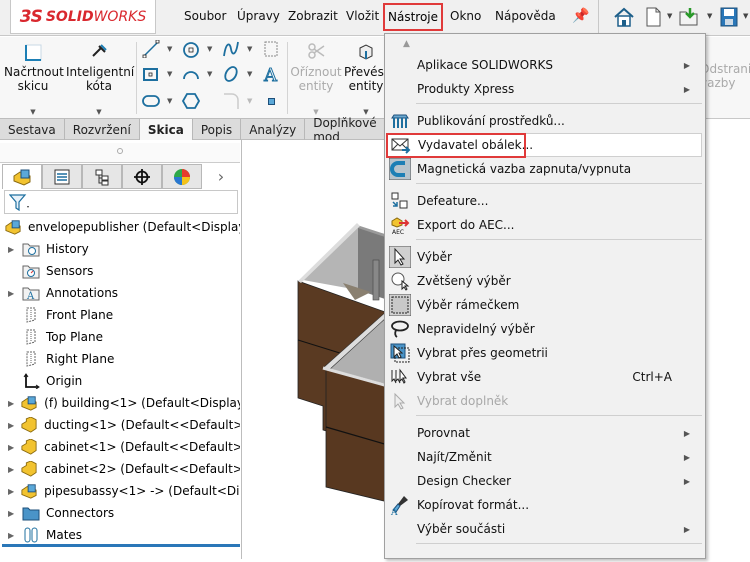 The width and height of the screenshot is (750, 562). Describe the element at coordinates (120, 513) in the screenshot. I see `tree-item: ▶ Connectors` at that location.